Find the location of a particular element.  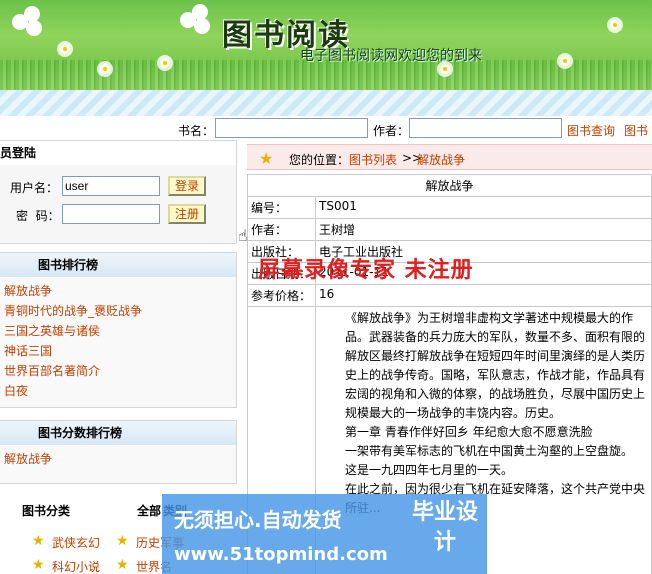

password-row: 密 码： is located at coordinates (38, 215).